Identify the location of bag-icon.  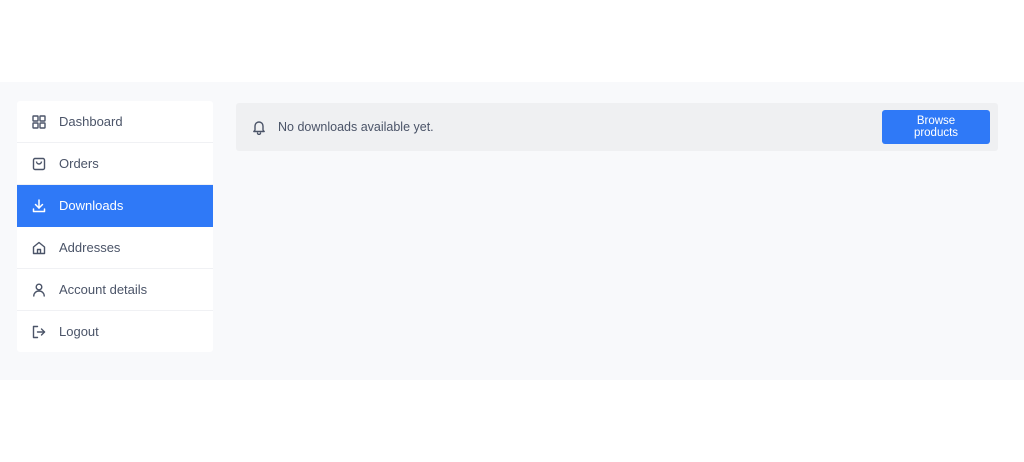
(39, 164).